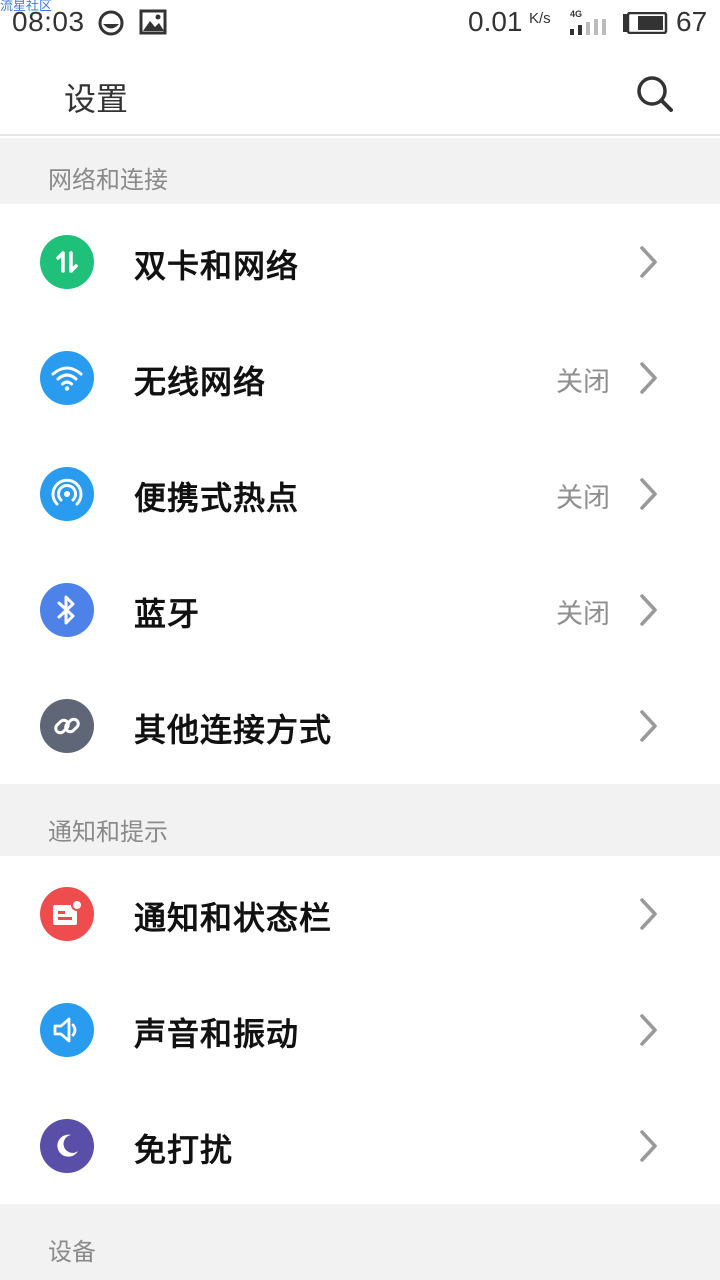 This screenshot has width=720, height=1280. What do you see at coordinates (360, 1030) in the screenshot?
I see `settings-item-sound: 声音和振动` at bounding box center [360, 1030].